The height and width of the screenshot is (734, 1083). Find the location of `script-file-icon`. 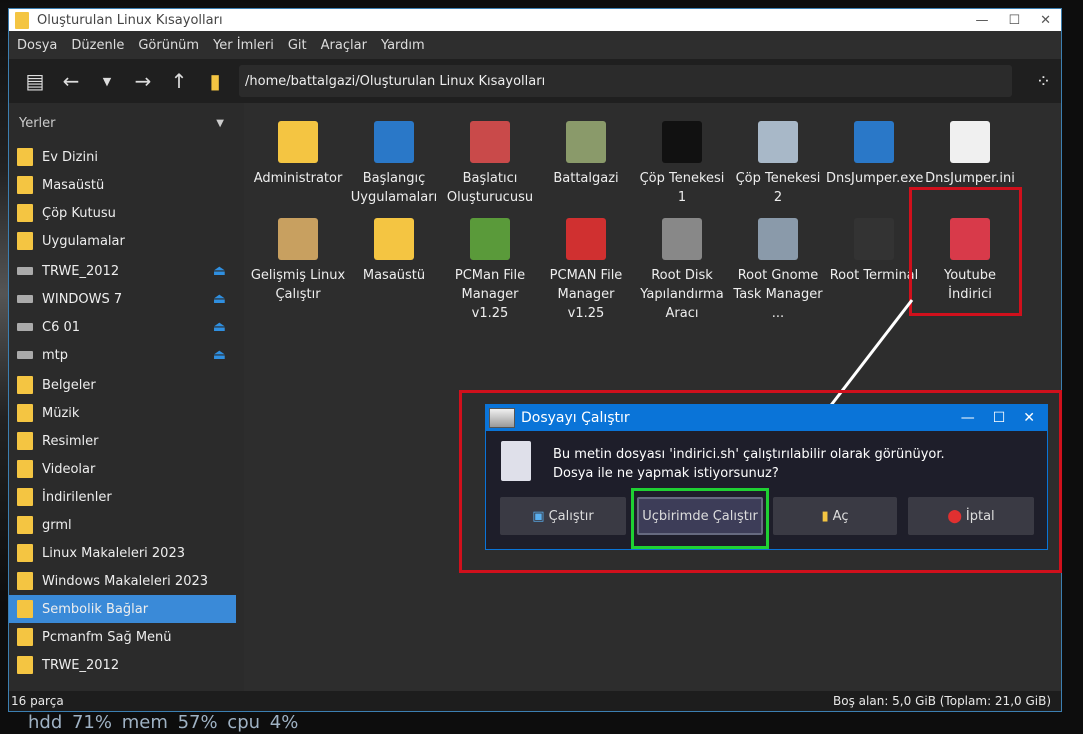

script-file-icon is located at coordinates (516, 461).